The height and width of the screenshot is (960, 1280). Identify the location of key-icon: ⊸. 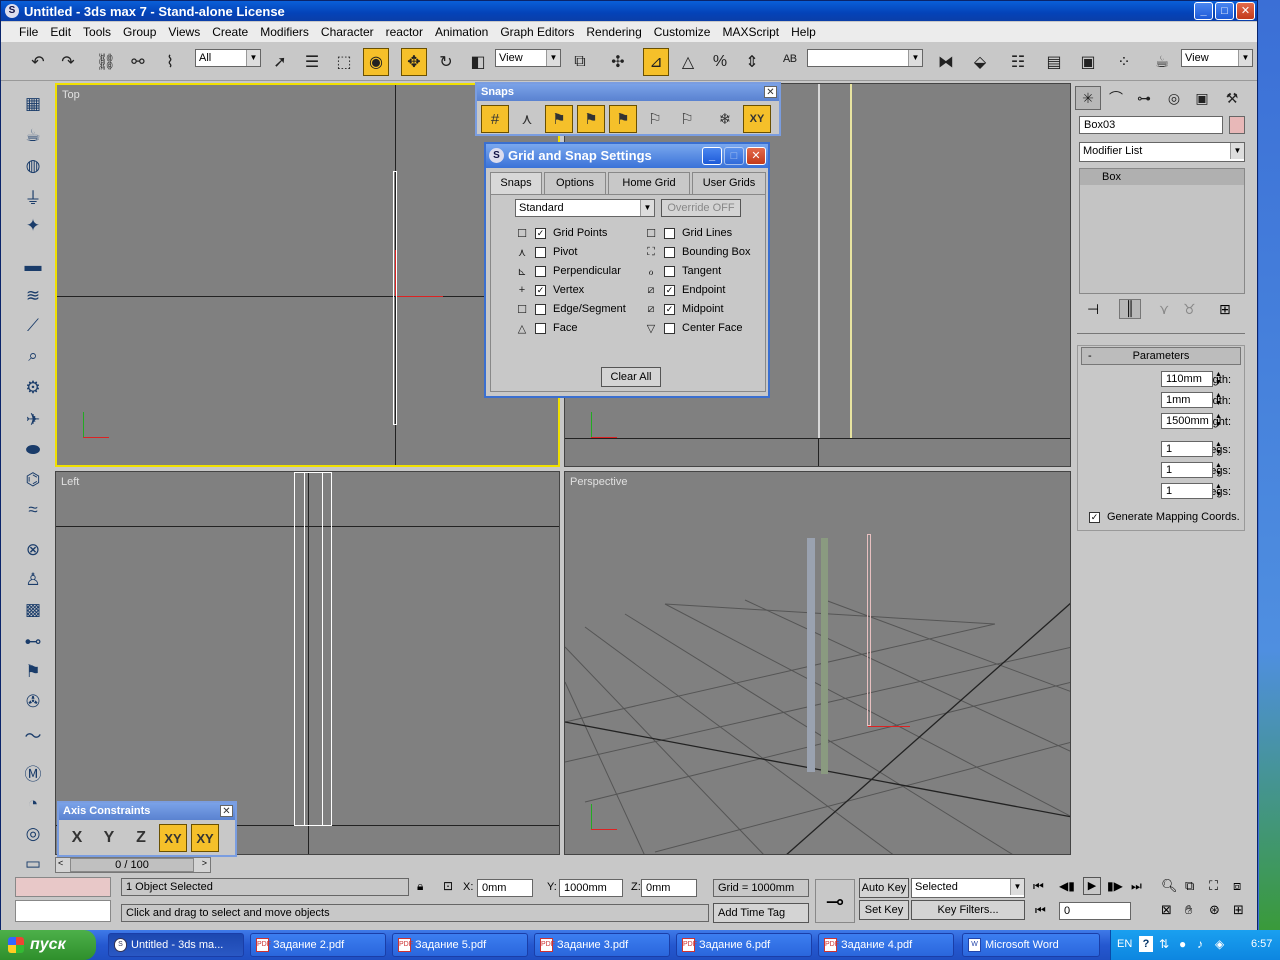
(835, 901).